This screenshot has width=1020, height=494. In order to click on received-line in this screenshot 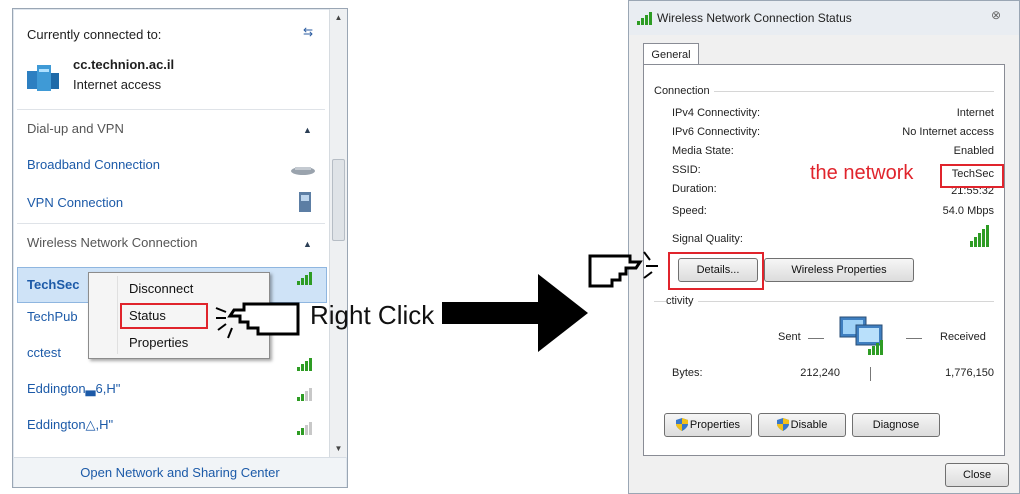, I will do `click(914, 338)`.